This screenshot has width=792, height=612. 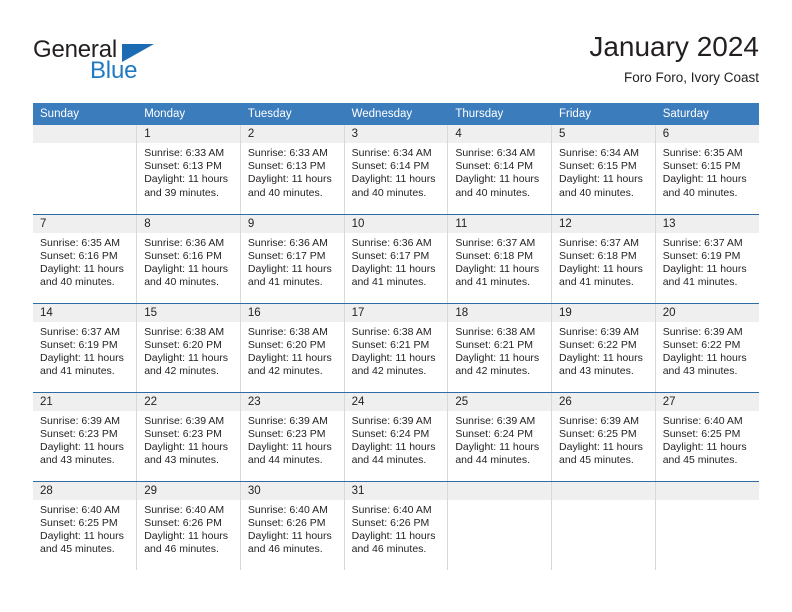 What do you see at coordinates (603, 401) in the screenshot?
I see `day-number: 26` at bounding box center [603, 401].